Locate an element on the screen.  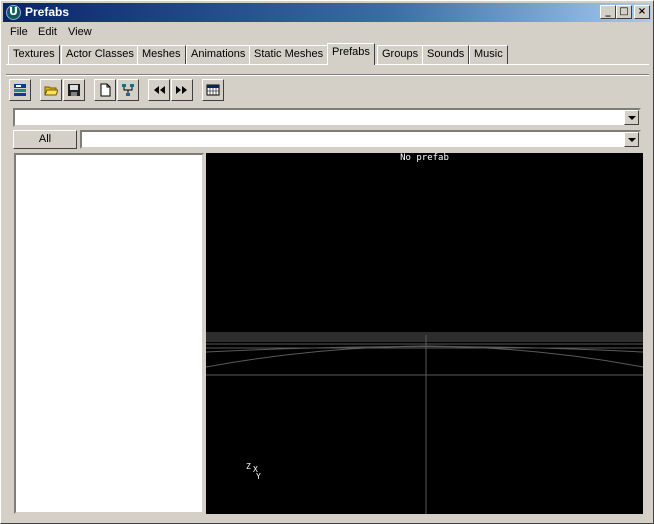
all-button: All is located at coordinates (45, 139).